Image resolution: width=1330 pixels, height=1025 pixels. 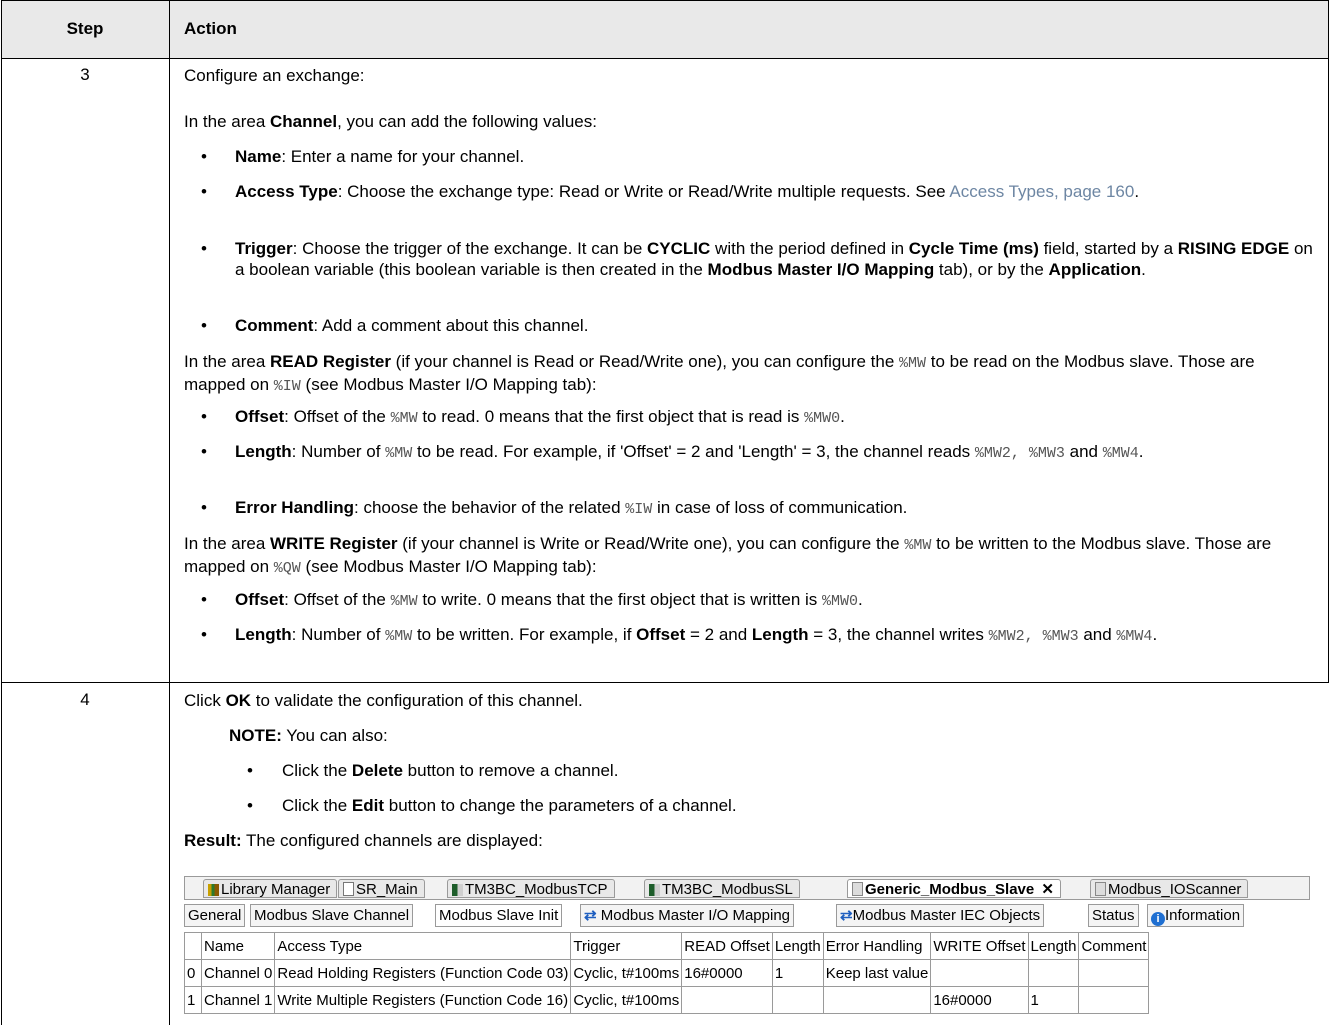 I want to click on grid-header-error-handling: Error Handling, so click(x=877, y=946).